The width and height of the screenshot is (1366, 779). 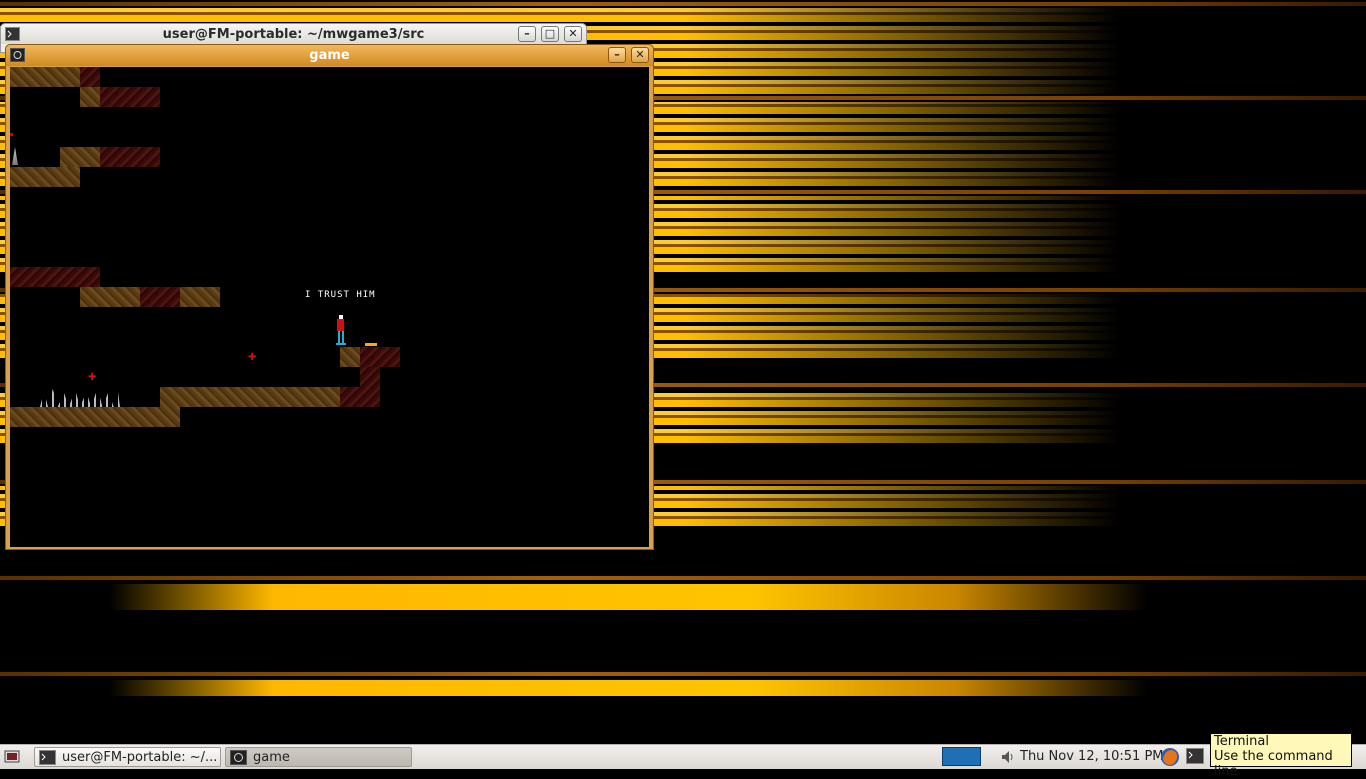 What do you see at coordinates (550, 34) in the screenshot?
I see `maximize-button: □` at bounding box center [550, 34].